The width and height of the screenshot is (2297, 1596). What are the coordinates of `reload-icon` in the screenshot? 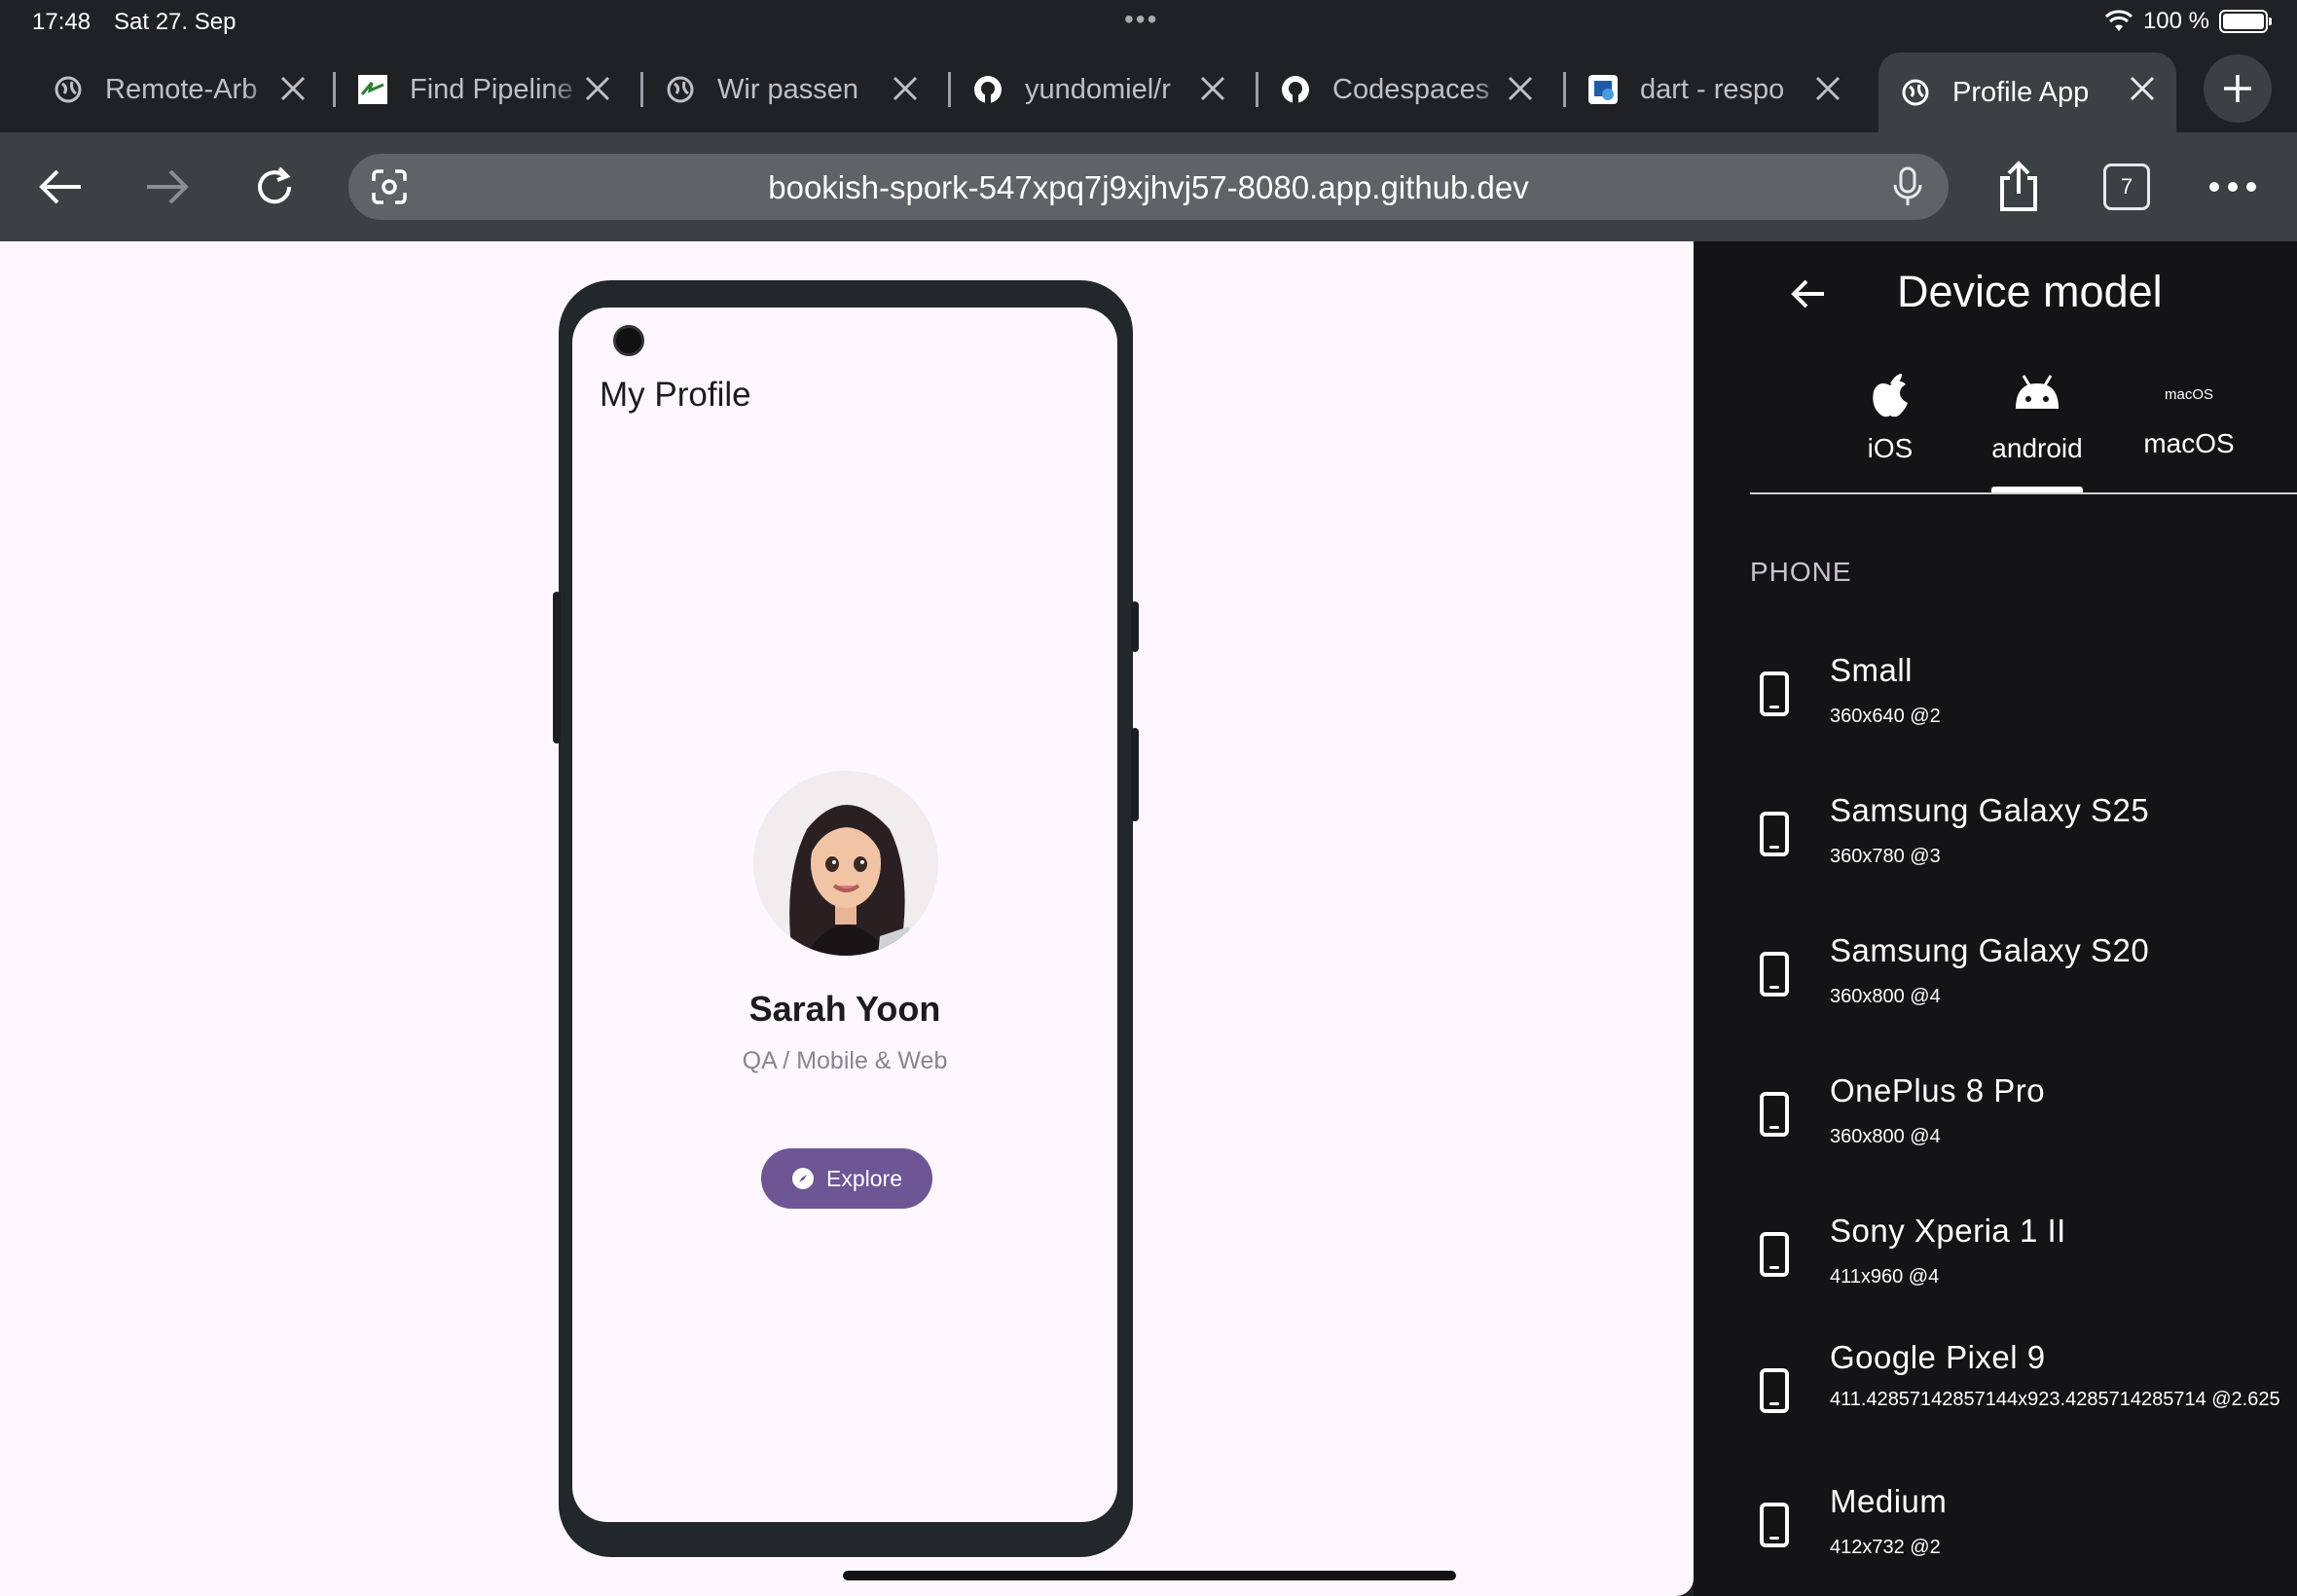 It's located at (275, 185).